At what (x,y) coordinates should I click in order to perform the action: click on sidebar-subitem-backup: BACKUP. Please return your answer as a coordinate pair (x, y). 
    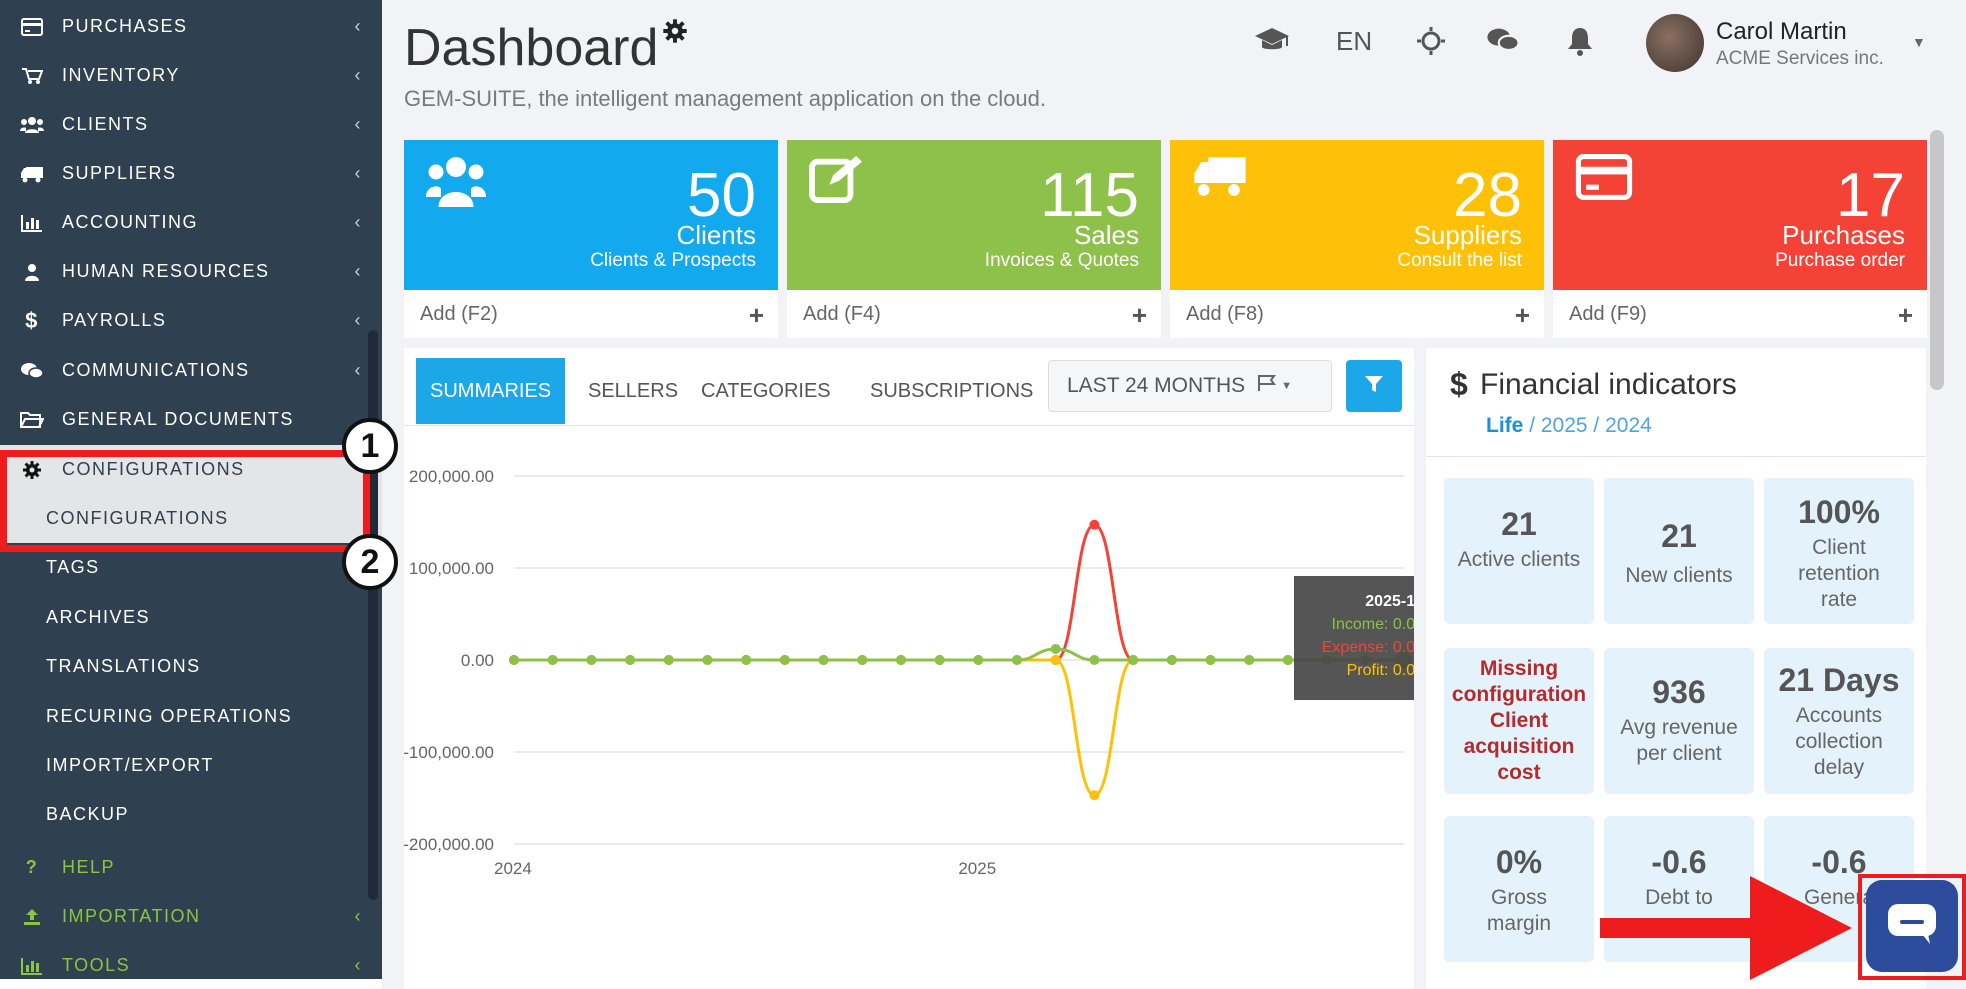
    Looking at the image, I should click on (191, 814).